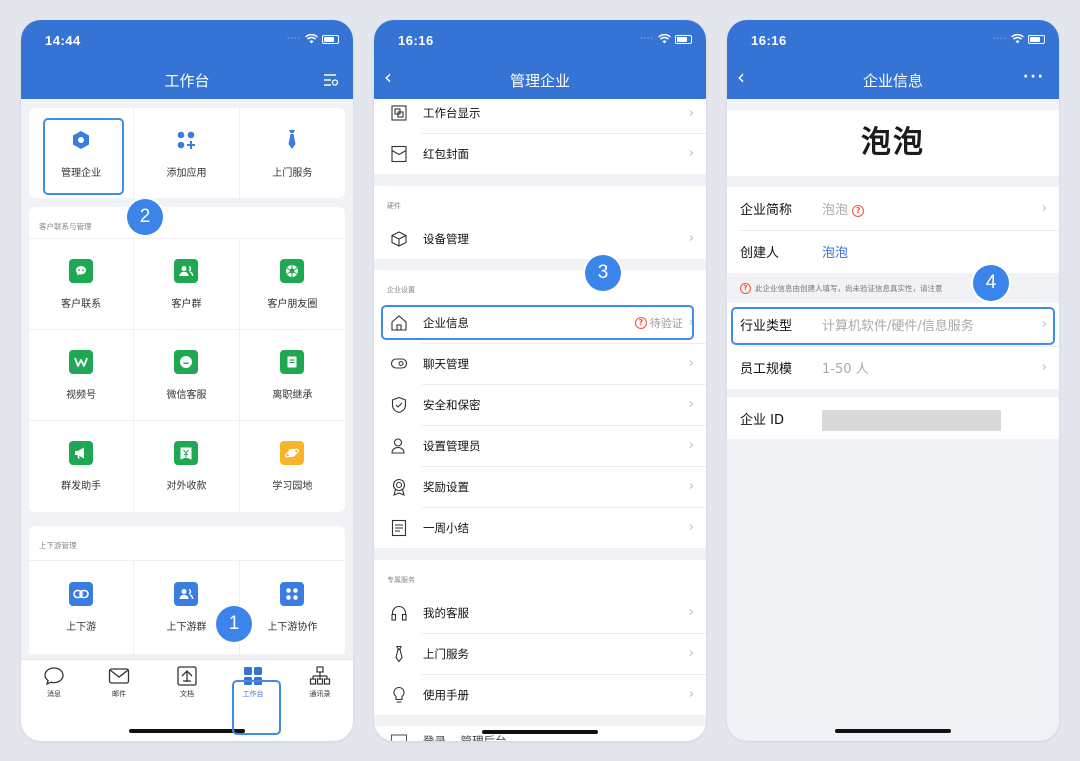 The image size is (1080, 761). What do you see at coordinates (540, 445) in the screenshot?
I see `row-set-admin: 设置管理员 ›` at bounding box center [540, 445].